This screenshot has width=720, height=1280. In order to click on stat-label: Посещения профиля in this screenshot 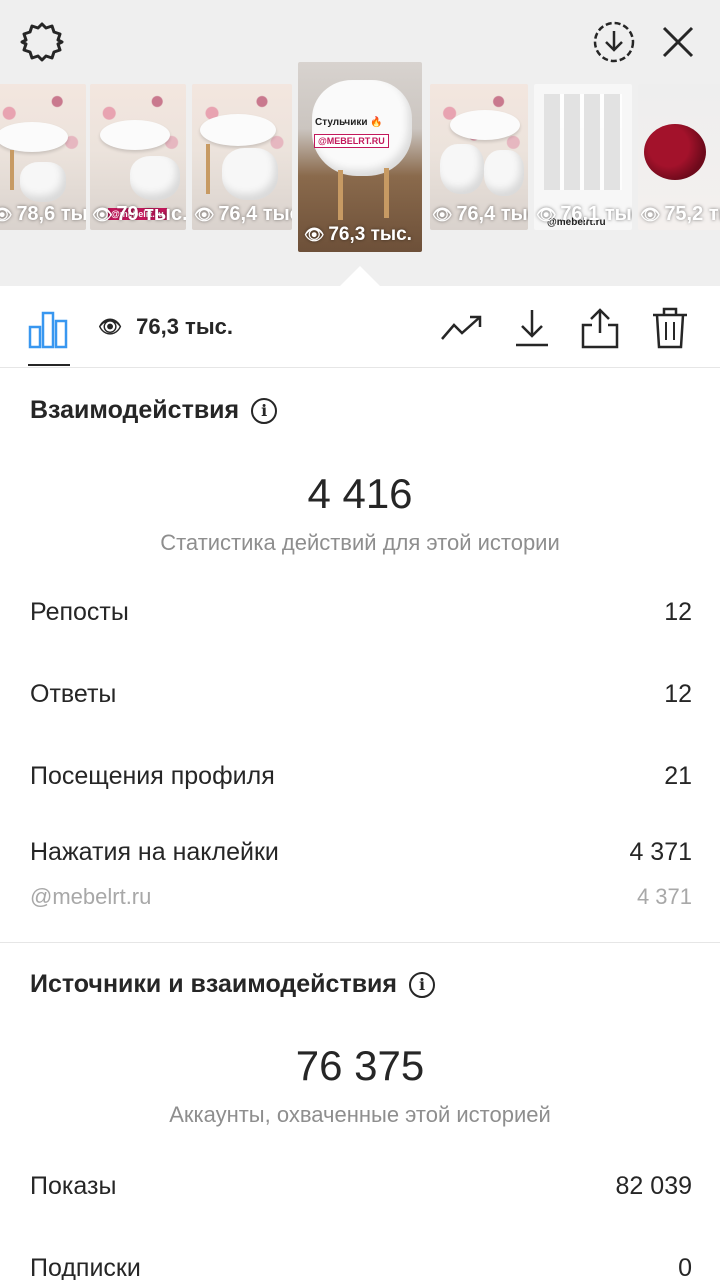, I will do `click(152, 776)`.